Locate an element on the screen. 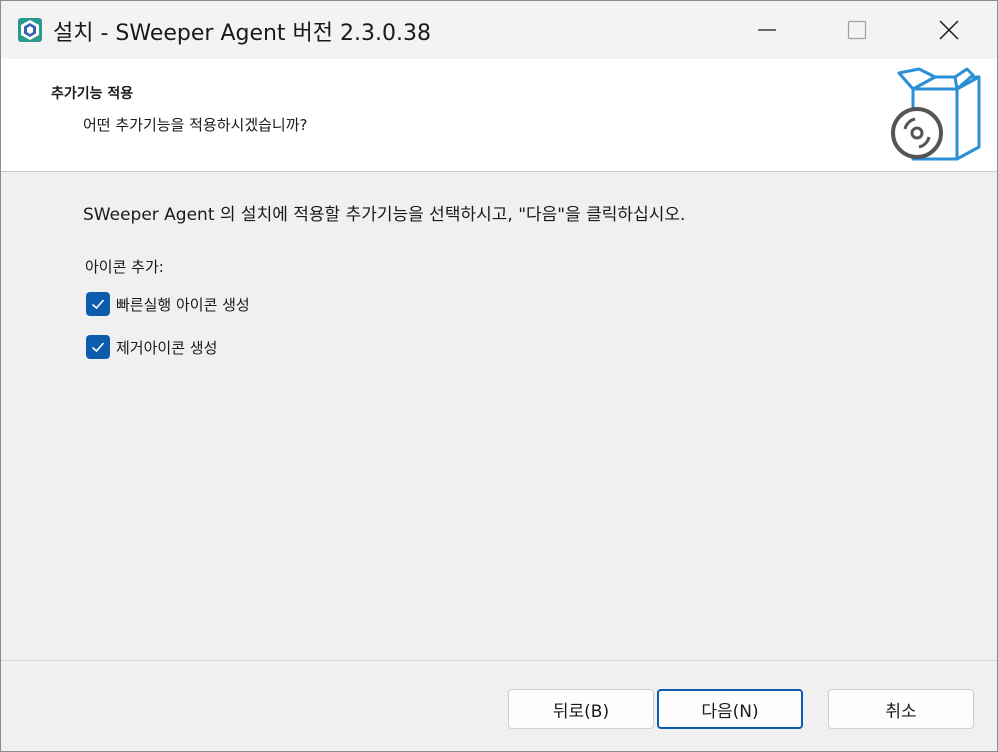  back-button: 뒤로(B) is located at coordinates (581, 709).